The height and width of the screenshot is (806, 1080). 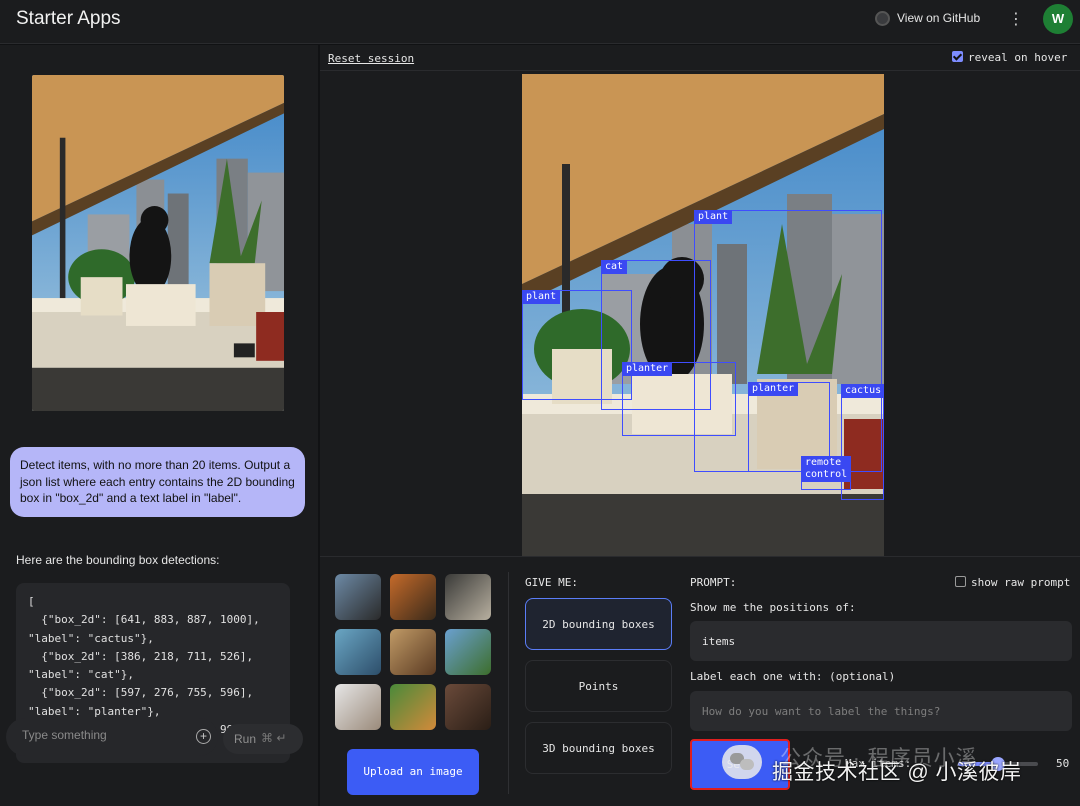 I want to click on mode-label: 2D bounding boxes, so click(x=598, y=624).